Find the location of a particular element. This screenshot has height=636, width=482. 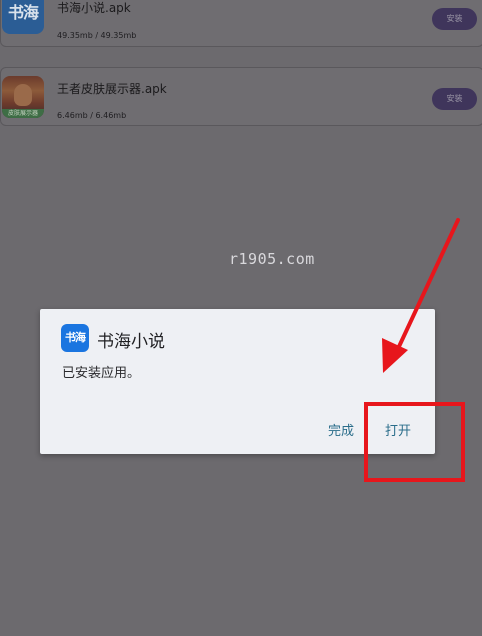

game-character-app-icon: 皮肤展示器 is located at coordinates (23, 97).